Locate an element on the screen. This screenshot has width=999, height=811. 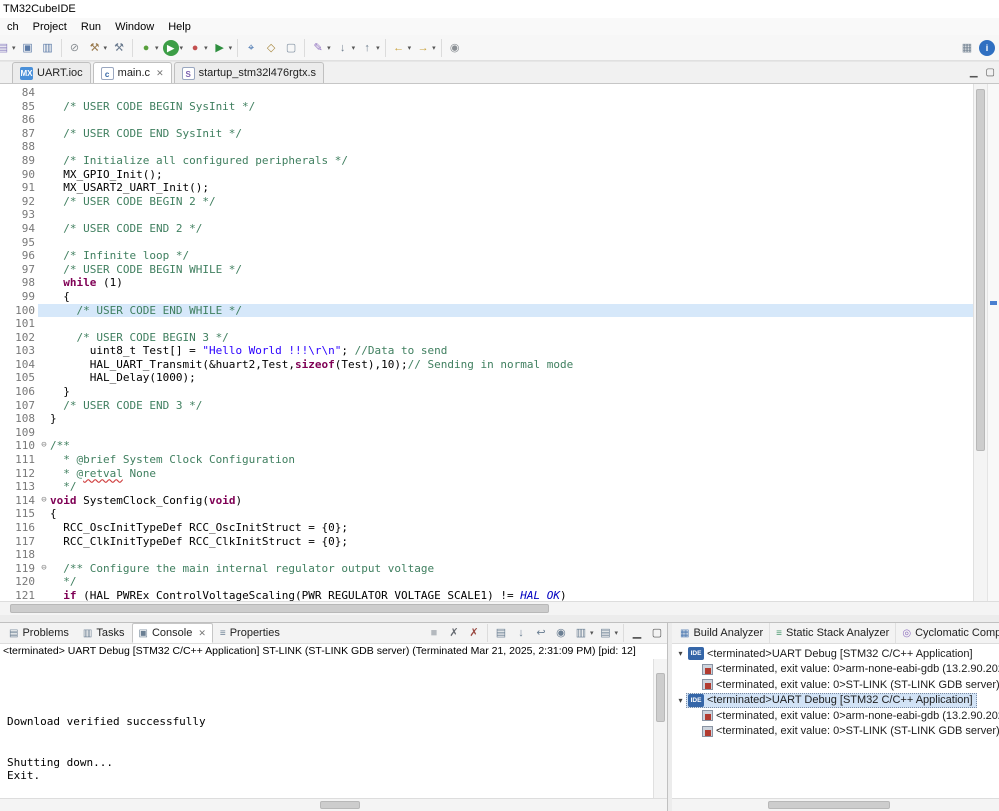
line-number: 101 is located at coordinates (19, 324).